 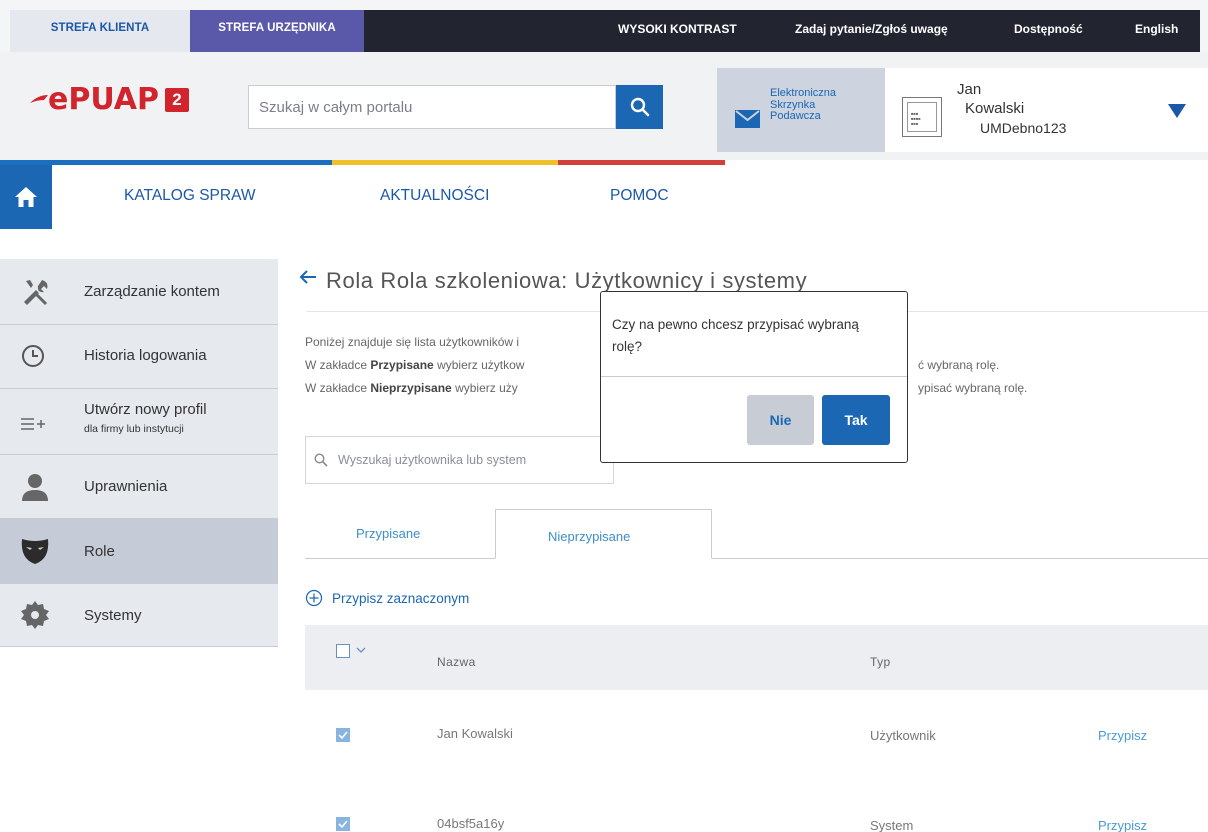 I want to click on user-search-input, so click(x=459, y=460).